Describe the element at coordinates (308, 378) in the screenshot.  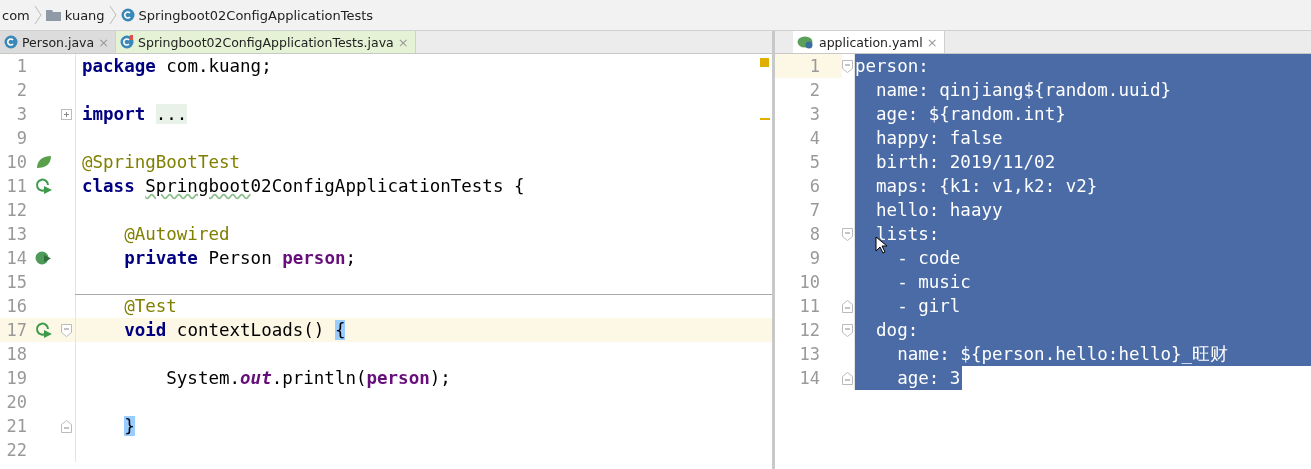
I see `code-line: System.out.println(person);` at that location.